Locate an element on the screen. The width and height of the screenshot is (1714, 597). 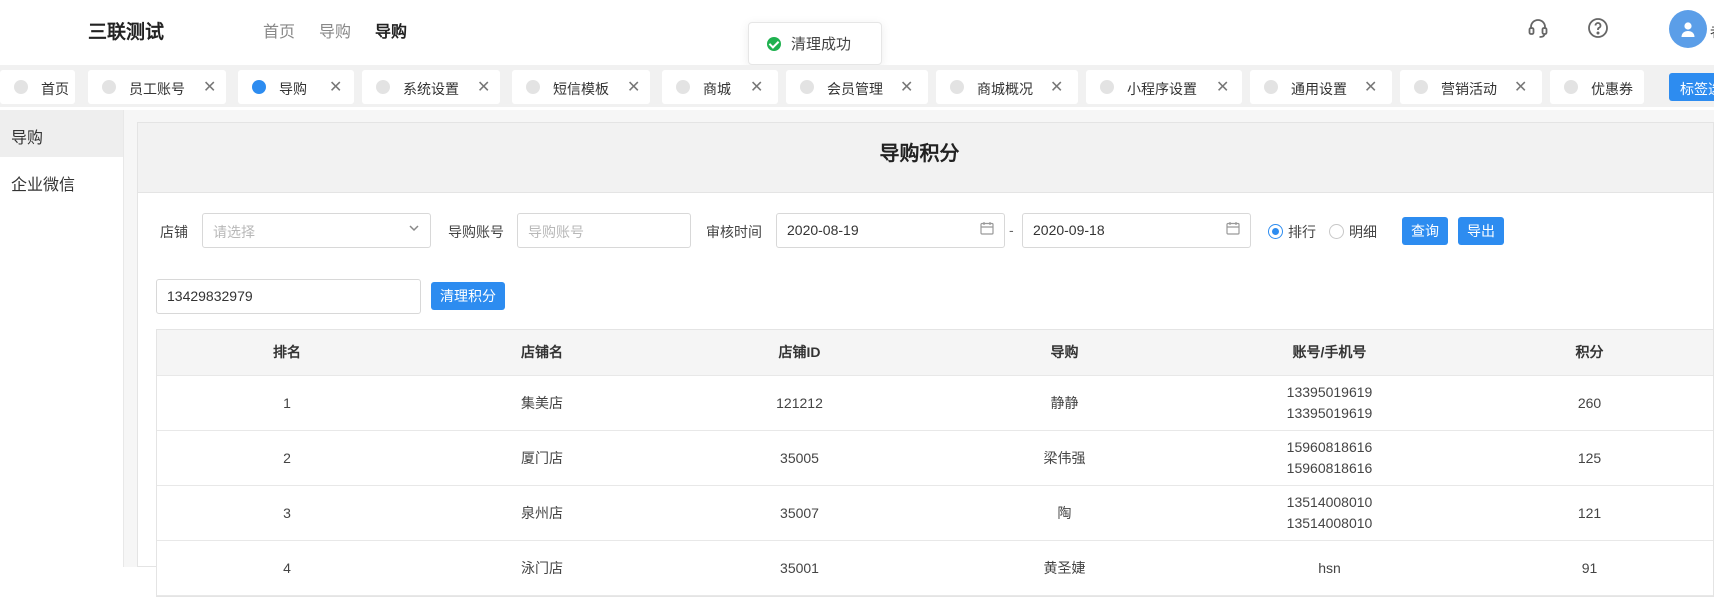
clear-points-button: 清理积分 is located at coordinates (468, 296).